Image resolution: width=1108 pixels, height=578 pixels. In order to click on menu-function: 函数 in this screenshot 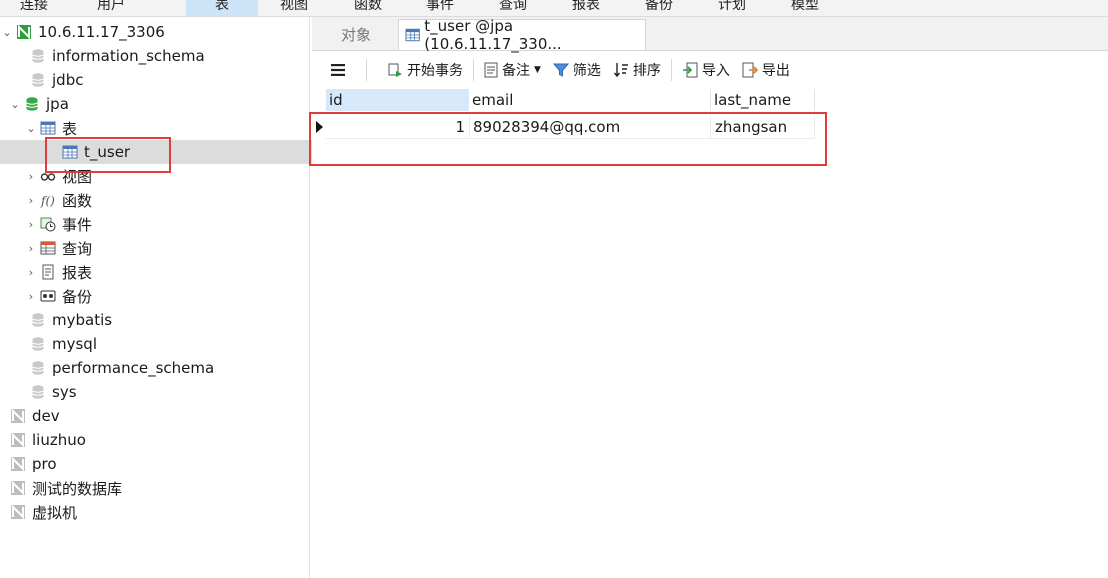, I will do `click(368, 8)`.